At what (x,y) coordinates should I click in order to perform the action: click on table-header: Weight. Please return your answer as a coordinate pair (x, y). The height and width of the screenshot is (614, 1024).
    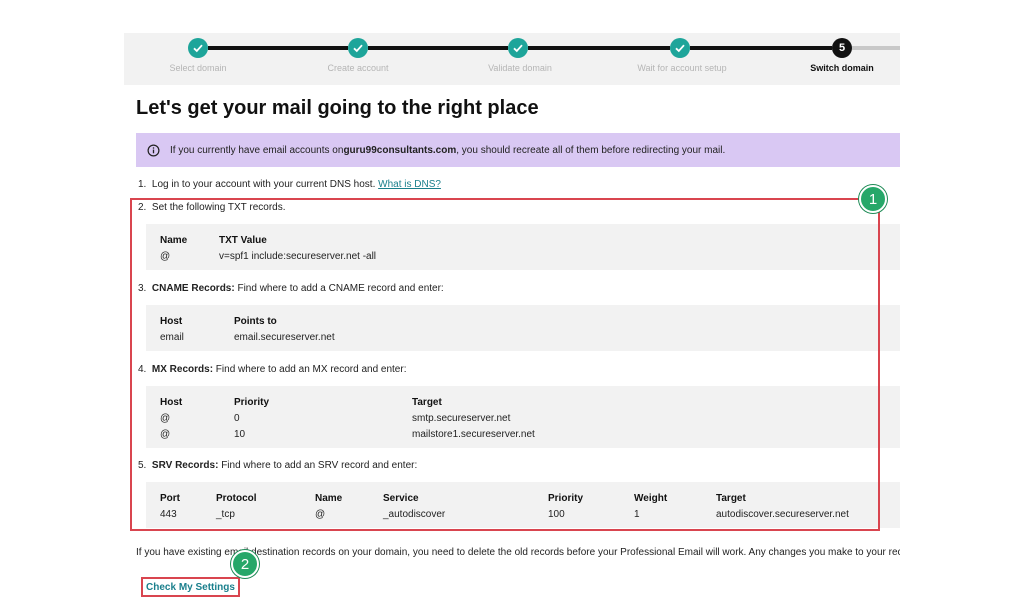
    Looking at the image, I should click on (651, 498).